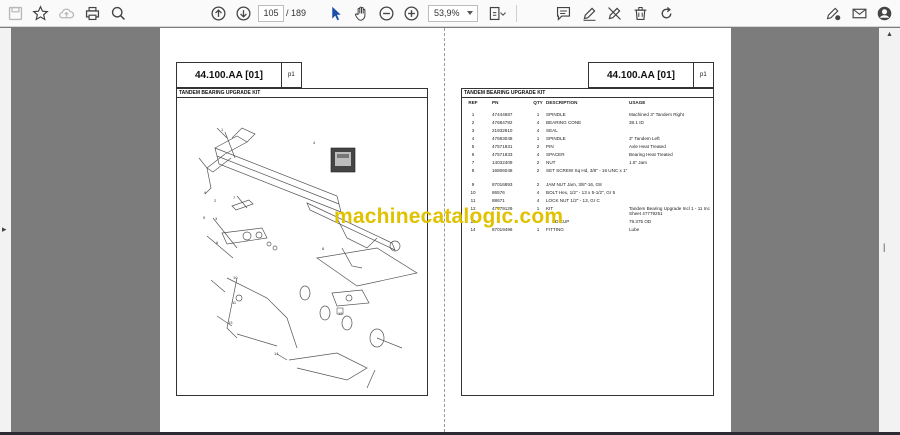 This screenshot has width=900, height=435. I want to click on cell-ref: 8, so click(473, 170).